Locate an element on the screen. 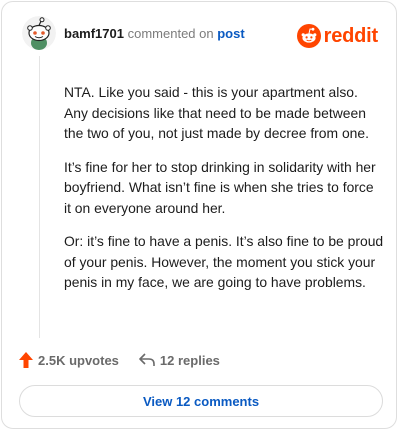 The height and width of the screenshot is (432, 400). upvote-button: 2.5K upvotes is located at coordinates (69, 360).